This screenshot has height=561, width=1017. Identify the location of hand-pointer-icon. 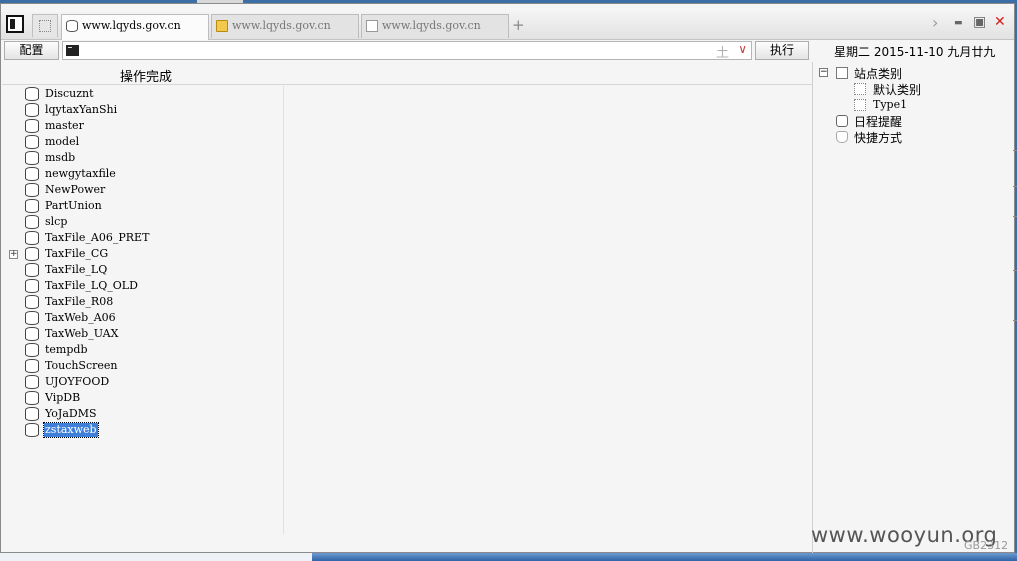
(842, 137).